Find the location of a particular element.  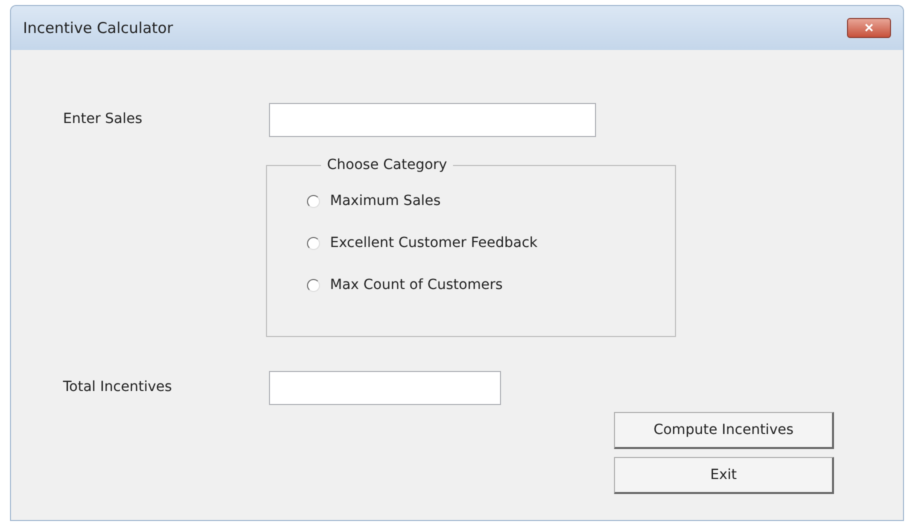

radio-option: Maximum Sales is located at coordinates (491, 201).